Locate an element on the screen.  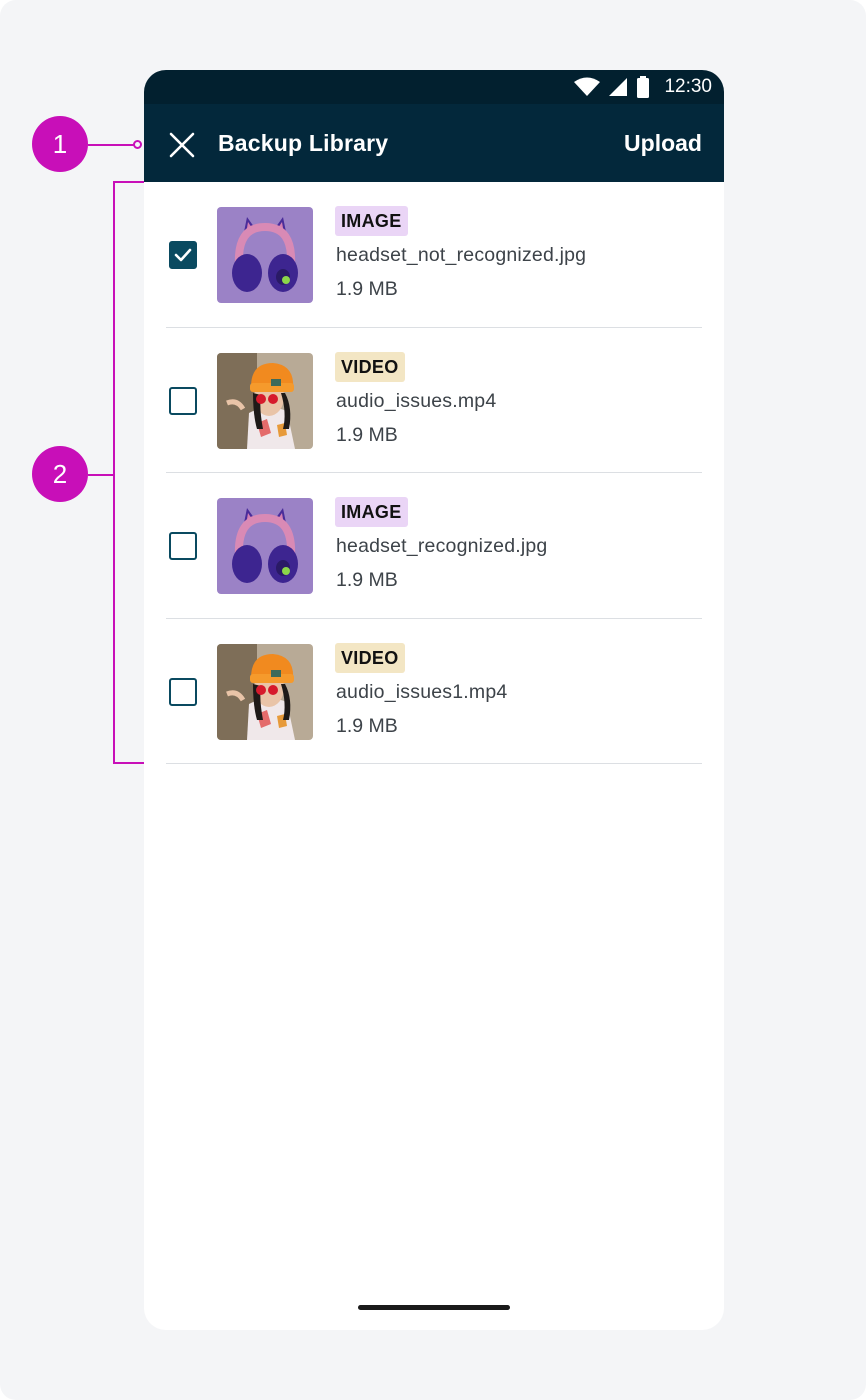
callout-1-label: 1 is located at coordinates (60, 143).